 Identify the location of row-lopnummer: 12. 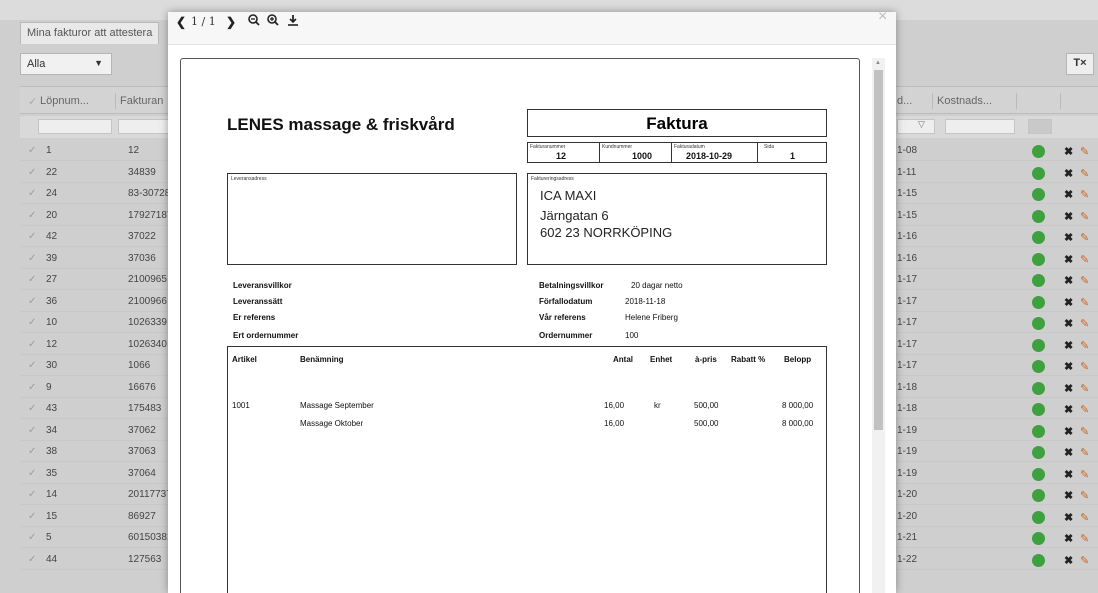
(52, 344).